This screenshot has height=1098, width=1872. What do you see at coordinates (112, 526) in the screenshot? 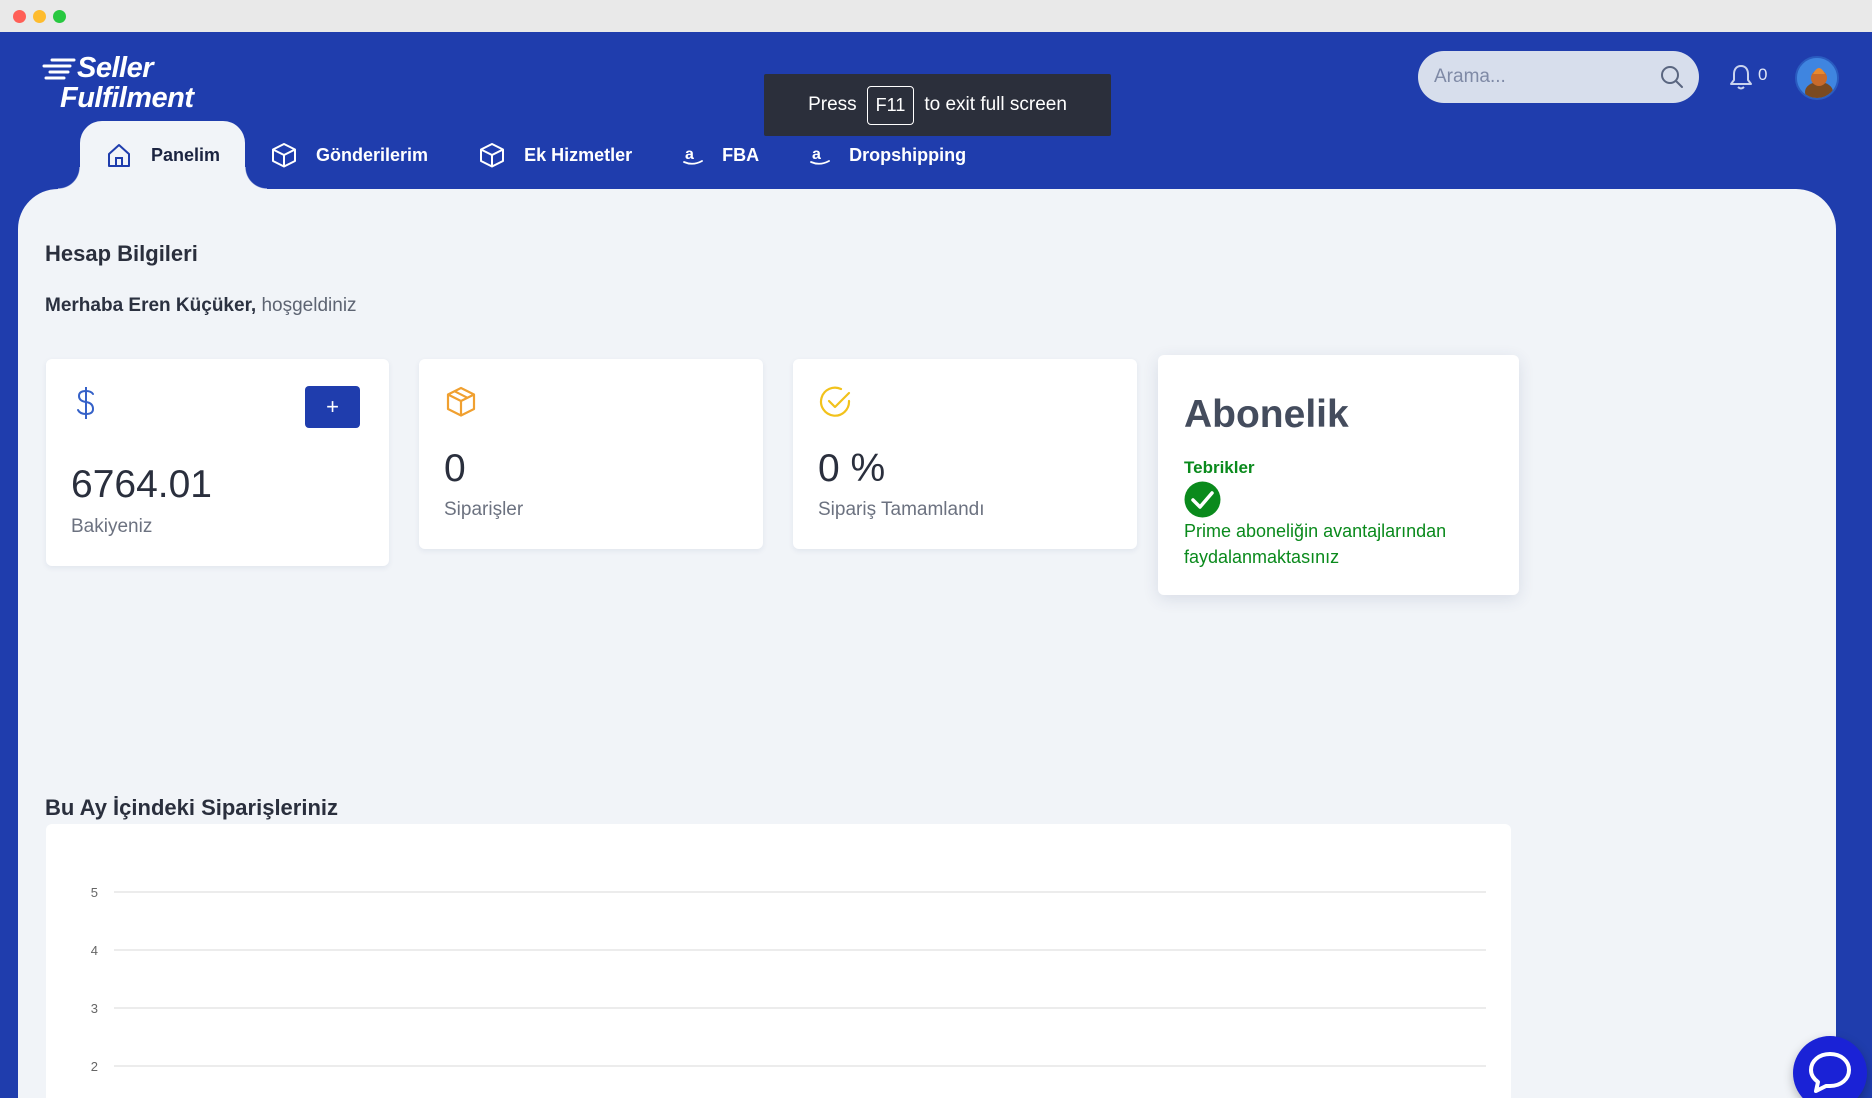
I see `balance-label: Bakiyeniz` at bounding box center [112, 526].